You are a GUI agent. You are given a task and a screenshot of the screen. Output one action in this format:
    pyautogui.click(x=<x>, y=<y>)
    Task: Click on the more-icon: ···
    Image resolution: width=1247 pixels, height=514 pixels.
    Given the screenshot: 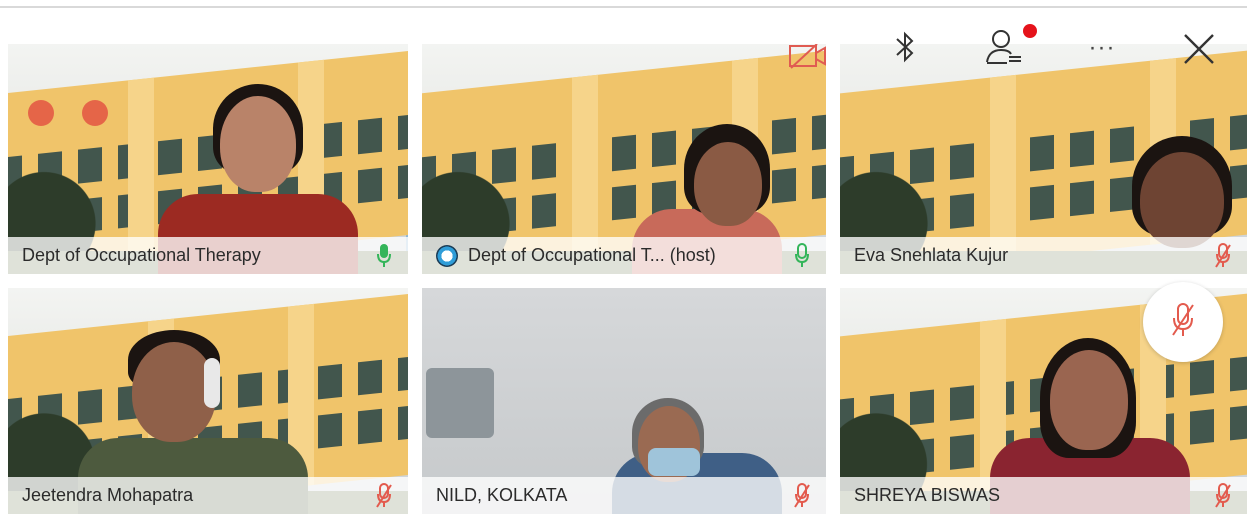 What is the action you would take?
    pyautogui.click(x=1102, y=48)
    